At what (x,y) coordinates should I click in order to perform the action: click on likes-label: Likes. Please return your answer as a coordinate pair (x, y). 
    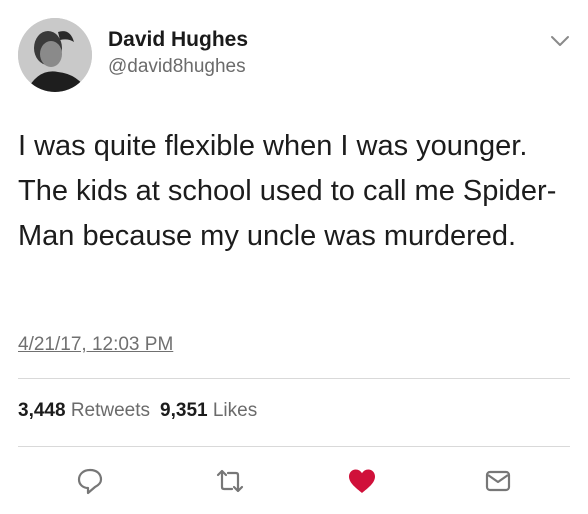
    Looking at the image, I should click on (235, 410).